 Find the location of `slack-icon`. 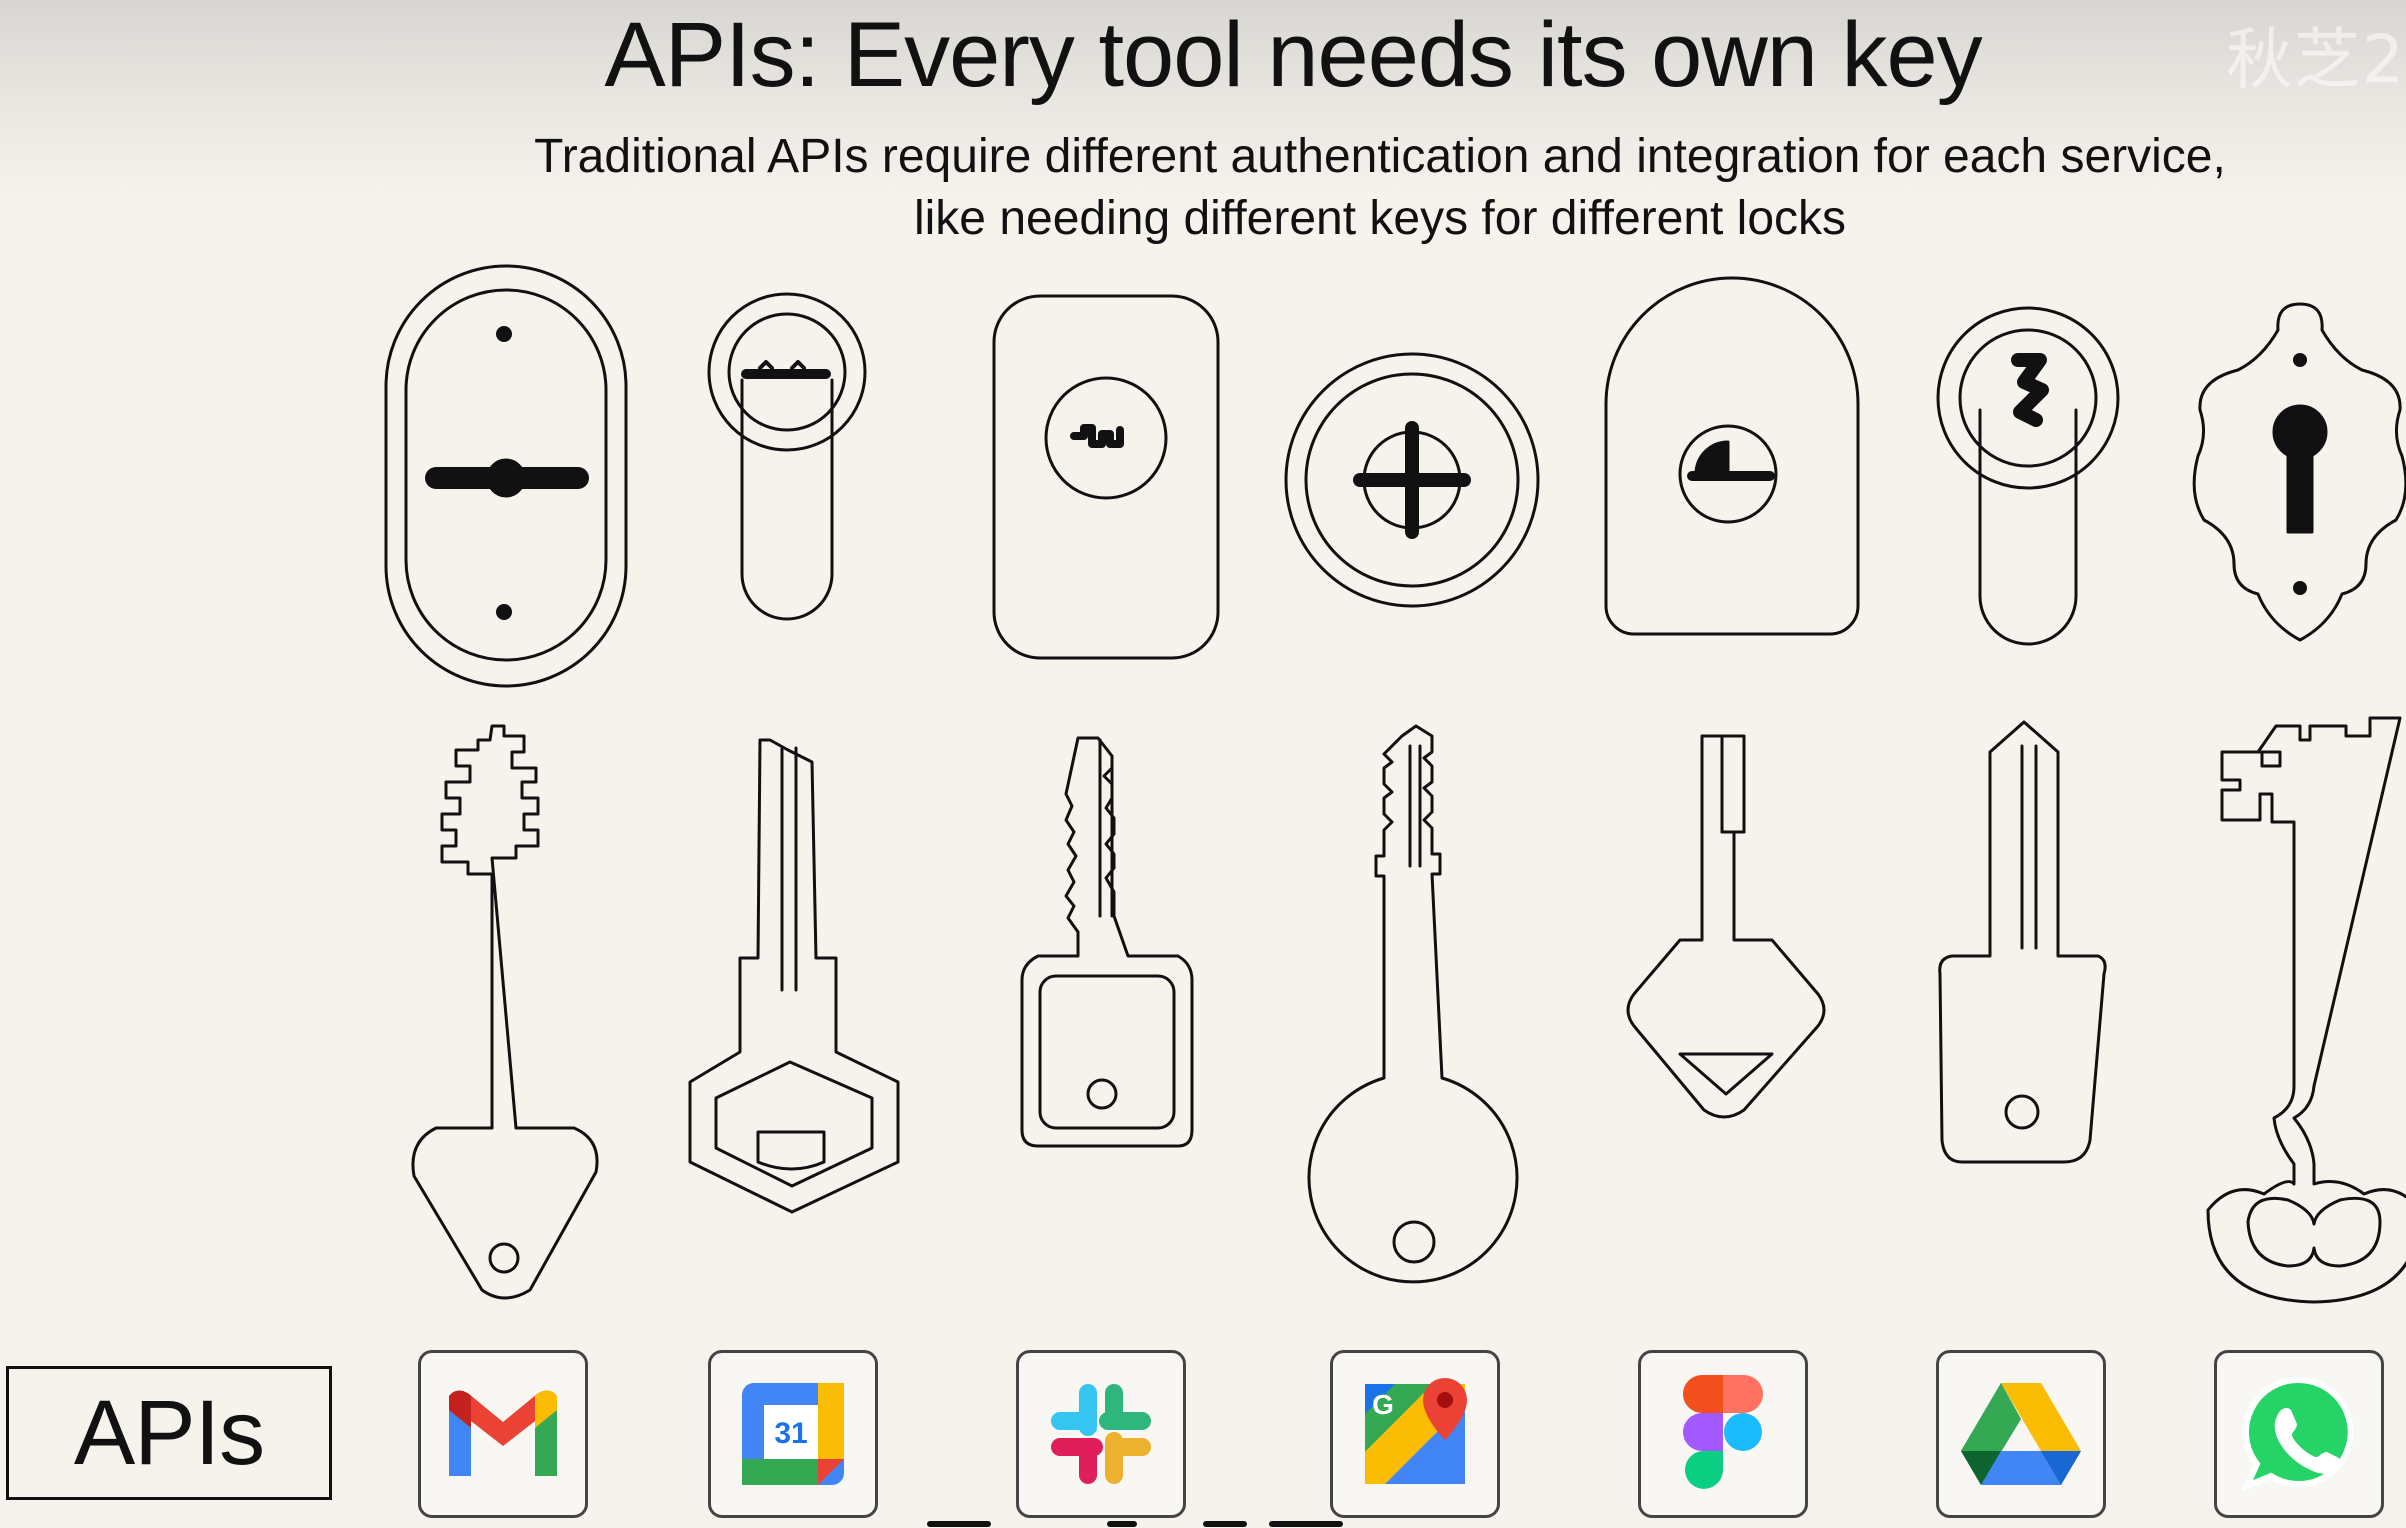

slack-icon is located at coordinates (1101, 1434).